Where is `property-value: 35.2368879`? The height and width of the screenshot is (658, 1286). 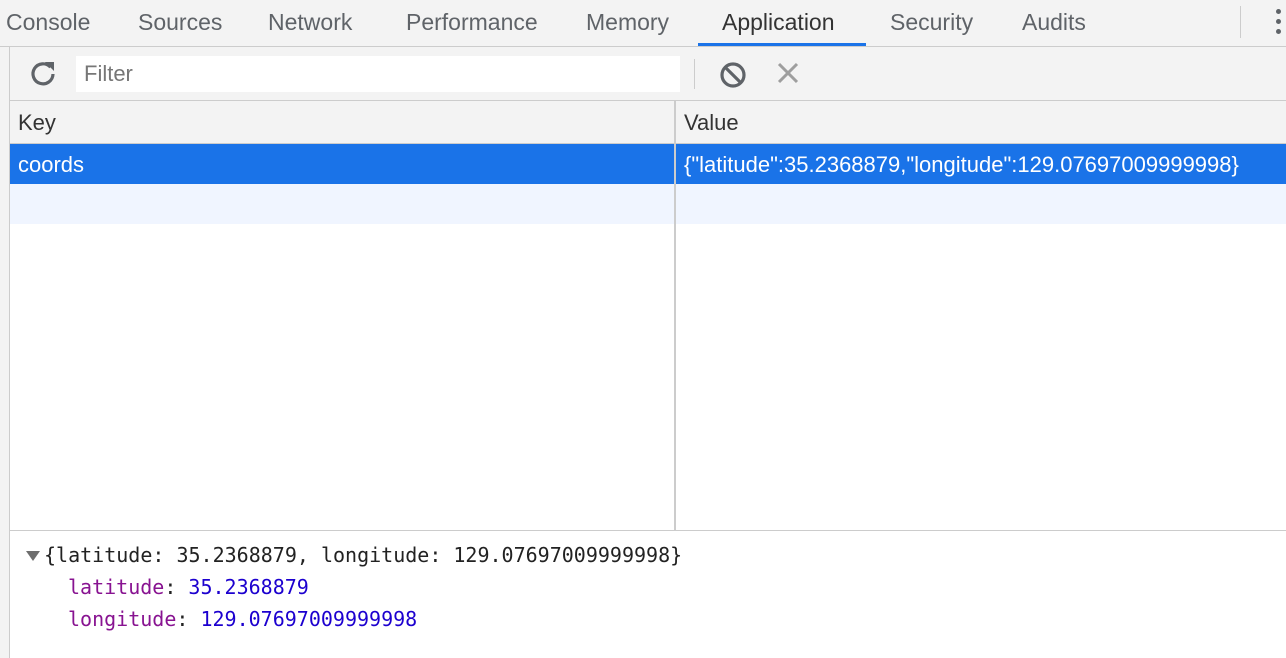
property-value: 35.2368879 is located at coordinates (248, 587).